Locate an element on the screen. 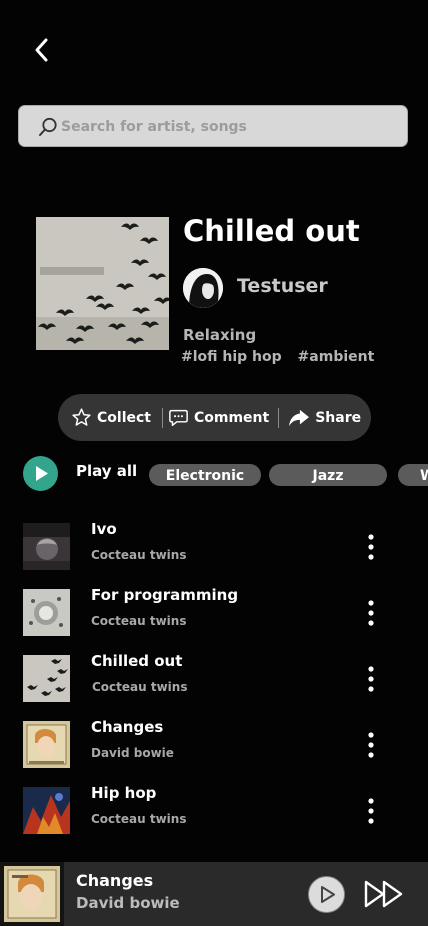 The image size is (428, 926). genre-chip-partial: W is located at coordinates (413, 475).